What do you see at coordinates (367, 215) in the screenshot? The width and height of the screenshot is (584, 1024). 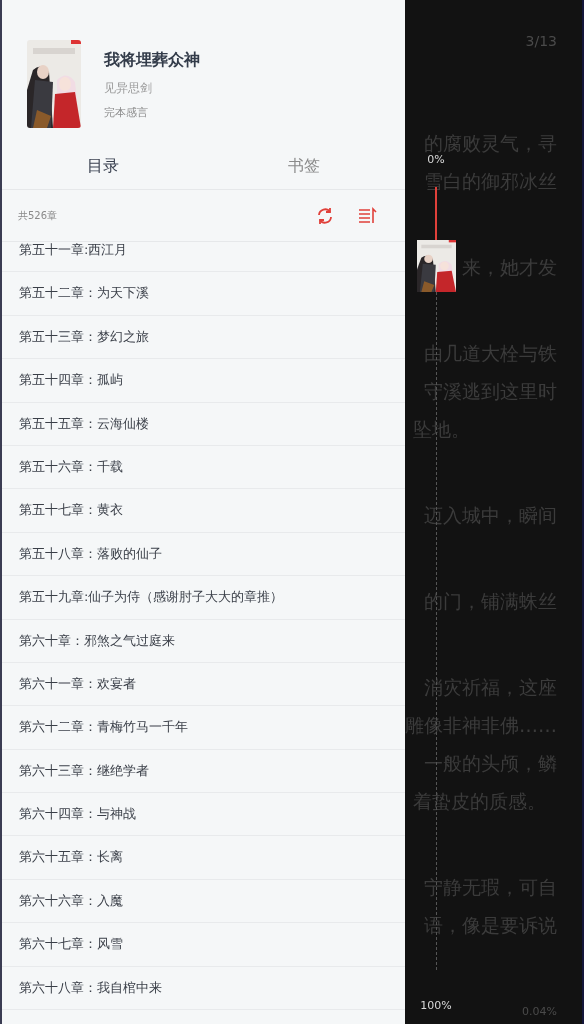 I see `sort-icon` at bounding box center [367, 215].